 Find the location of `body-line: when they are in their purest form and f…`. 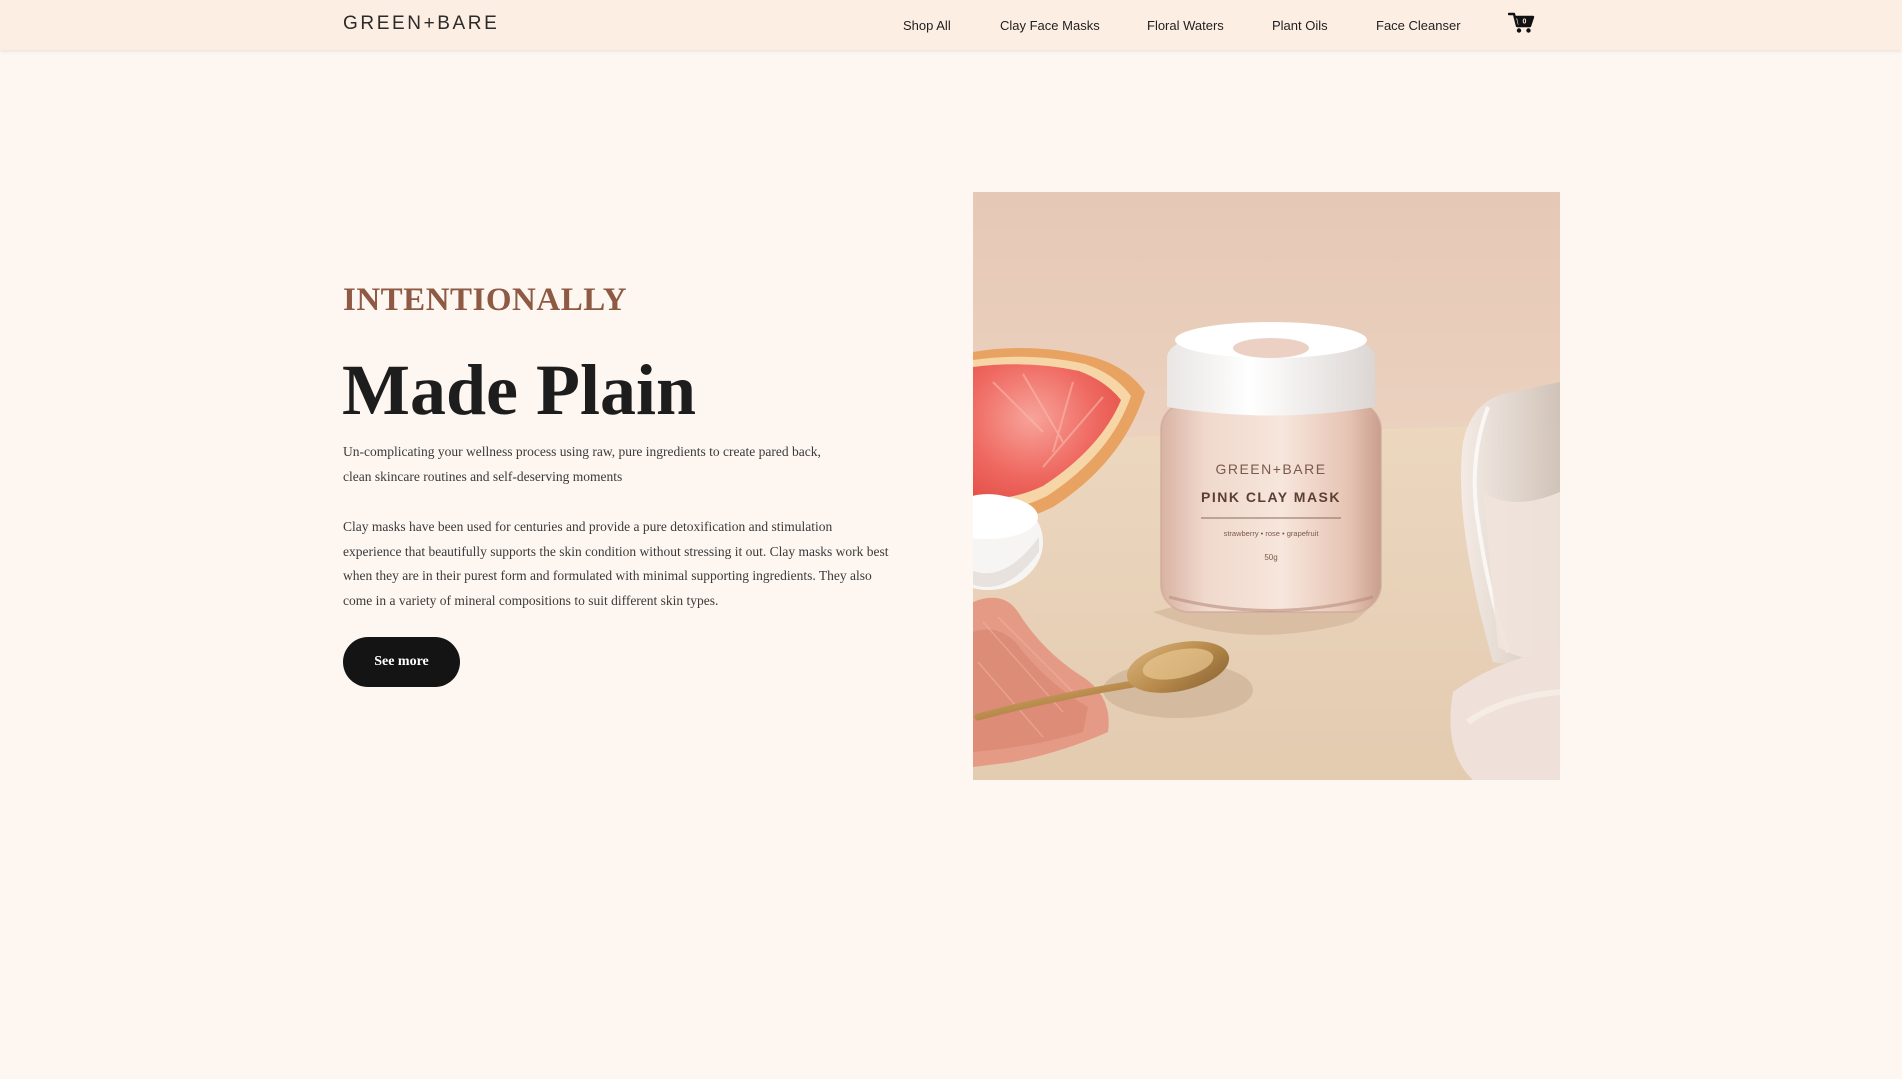

body-line: when they are in their purest form and f… is located at coordinates (607, 575).